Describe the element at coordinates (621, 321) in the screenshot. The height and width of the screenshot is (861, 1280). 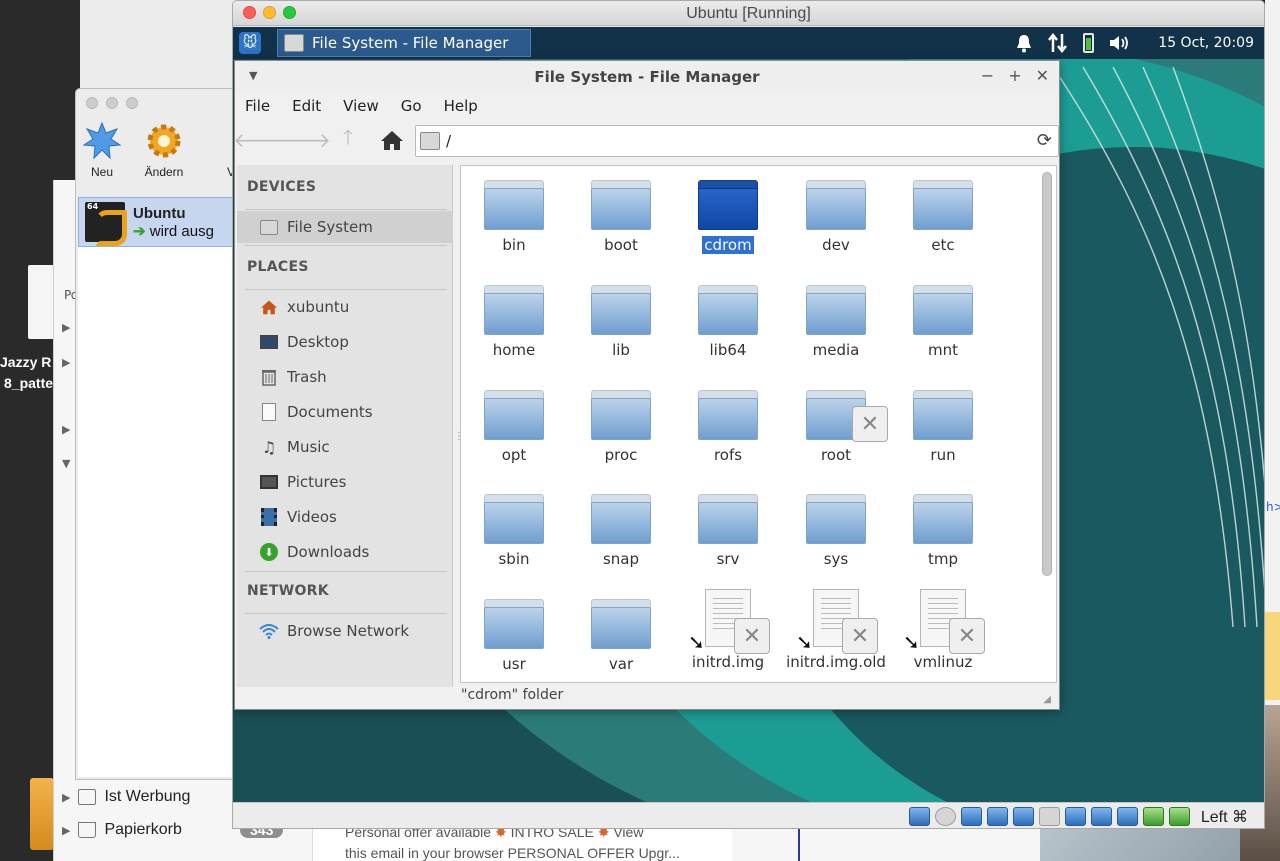
I see `folder-item: lib` at that location.